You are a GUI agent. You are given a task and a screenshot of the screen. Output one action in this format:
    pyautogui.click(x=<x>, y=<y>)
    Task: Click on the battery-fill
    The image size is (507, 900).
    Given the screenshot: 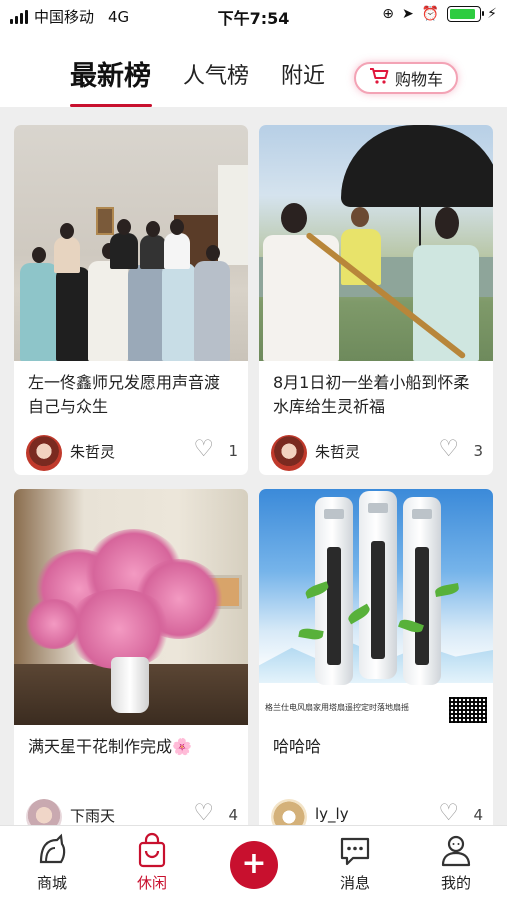 What is the action you would take?
    pyautogui.click(x=463, y=14)
    